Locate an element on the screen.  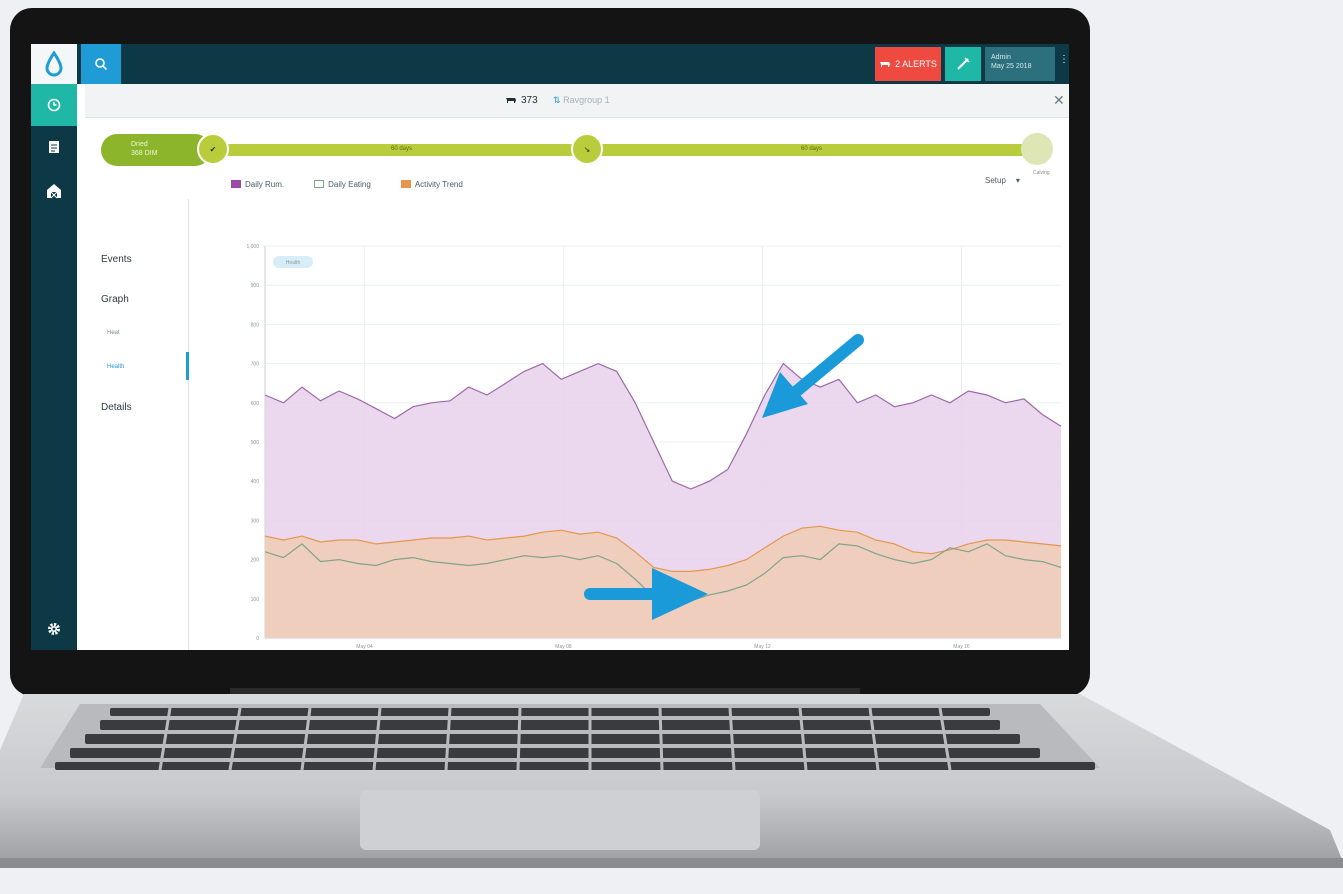
chevron-down-icon: ▾ is located at coordinates (1017, 180).